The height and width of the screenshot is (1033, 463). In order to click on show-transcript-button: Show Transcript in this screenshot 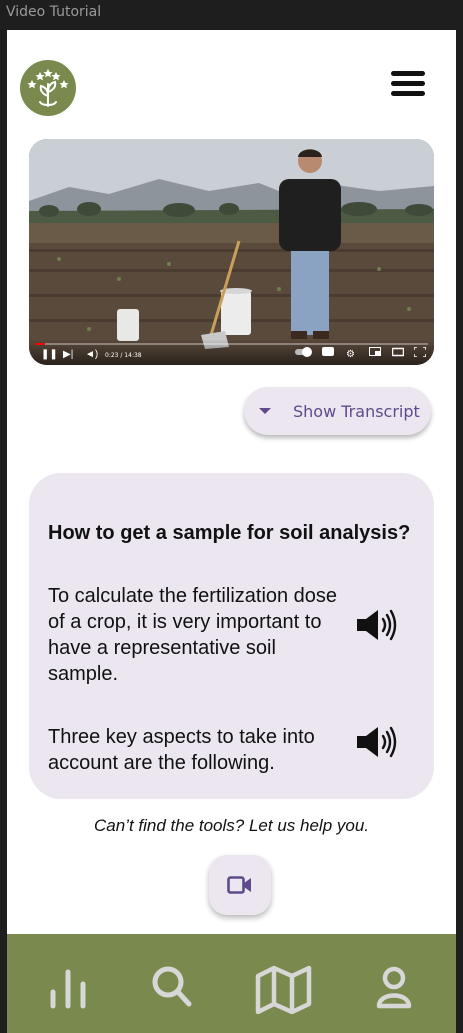, I will do `click(337, 411)`.